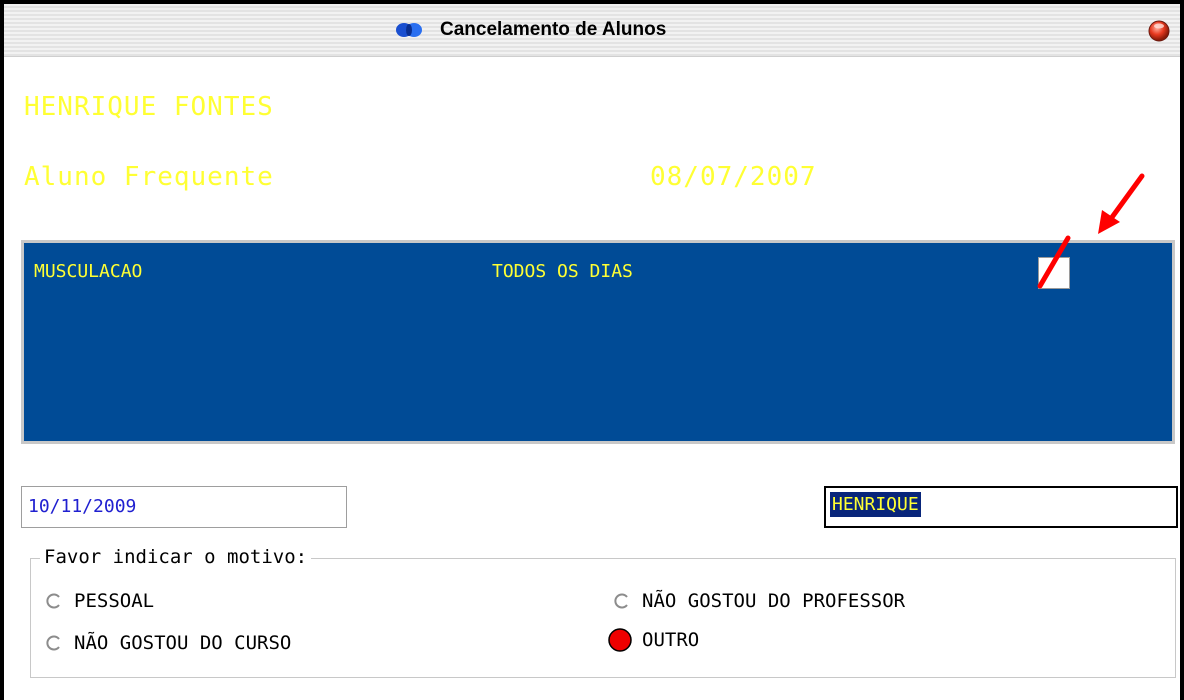  I want to click on app-logo-icon, so click(409, 30).